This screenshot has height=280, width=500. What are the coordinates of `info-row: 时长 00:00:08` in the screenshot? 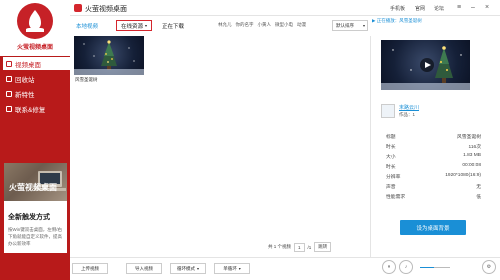 It's located at (433, 166).